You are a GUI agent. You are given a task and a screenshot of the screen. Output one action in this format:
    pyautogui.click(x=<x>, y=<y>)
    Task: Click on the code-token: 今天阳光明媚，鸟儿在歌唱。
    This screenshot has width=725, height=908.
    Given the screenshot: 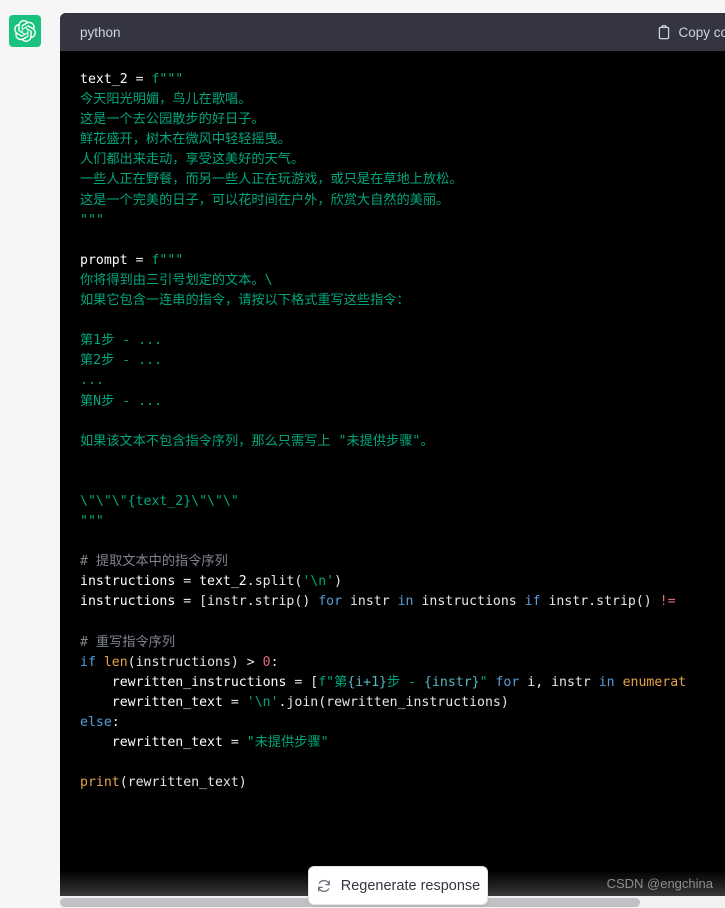 What is the action you would take?
    pyautogui.click(x=166, y=100)
    